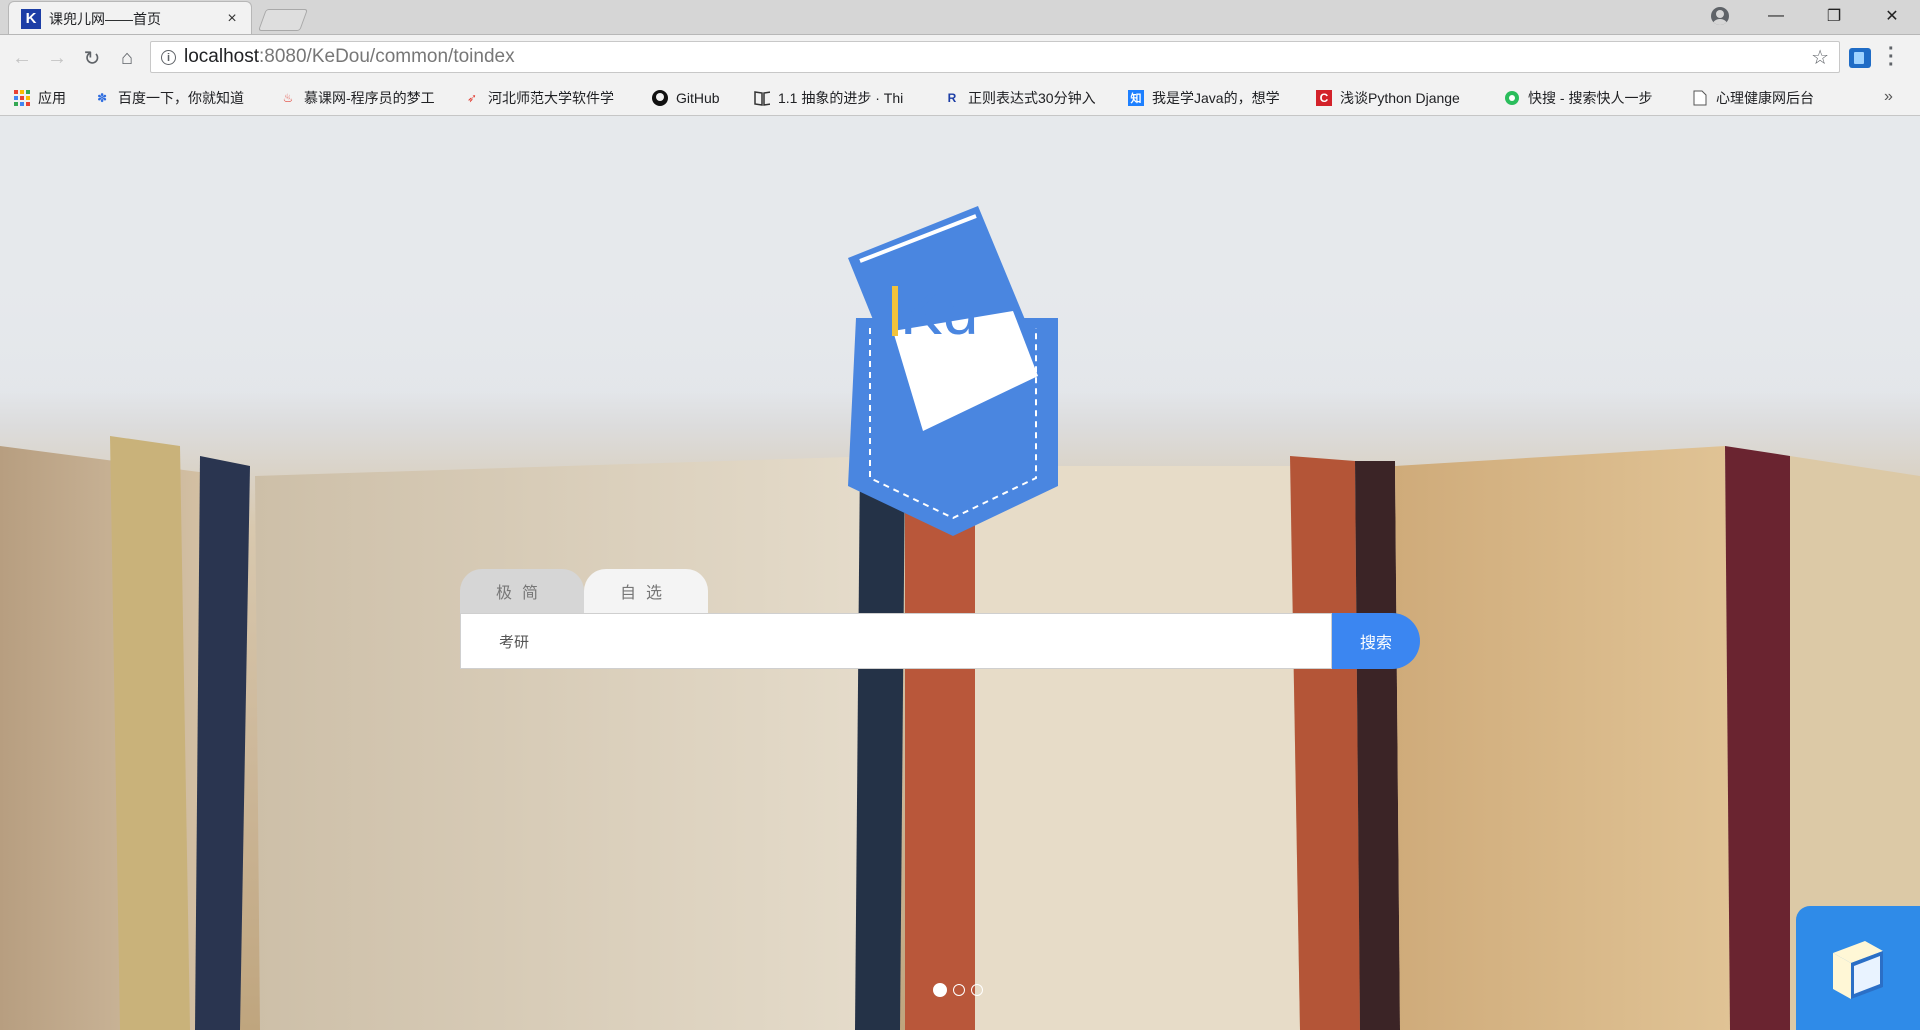 This screenshot has height=1030, width=1920. What do you see at coordinates (997, 57) in the screenshot?
I see `url-text: localhost:8080/KeDou/common/toindex` at bounding box center [997, 57].